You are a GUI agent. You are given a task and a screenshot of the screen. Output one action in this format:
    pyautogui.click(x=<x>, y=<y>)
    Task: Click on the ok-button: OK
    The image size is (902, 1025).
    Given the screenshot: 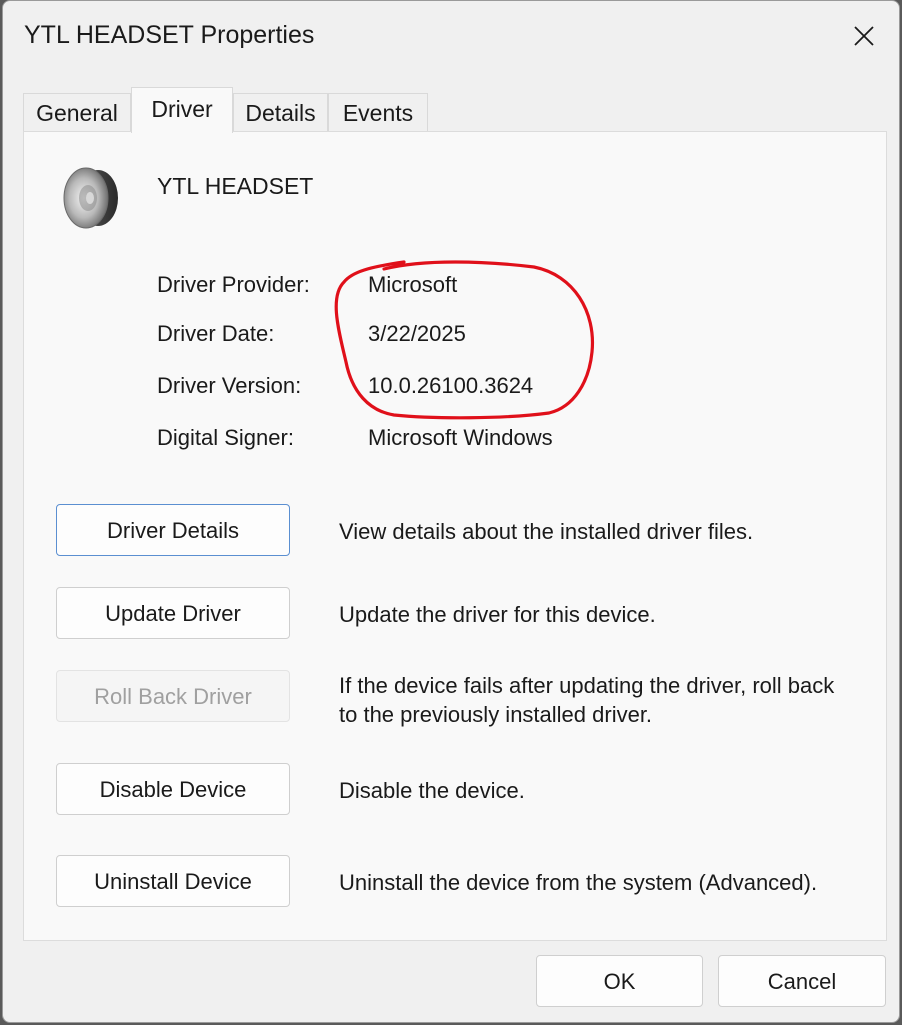 What is the action you would take?
    pyautogui.click(x=619, y=981)
    